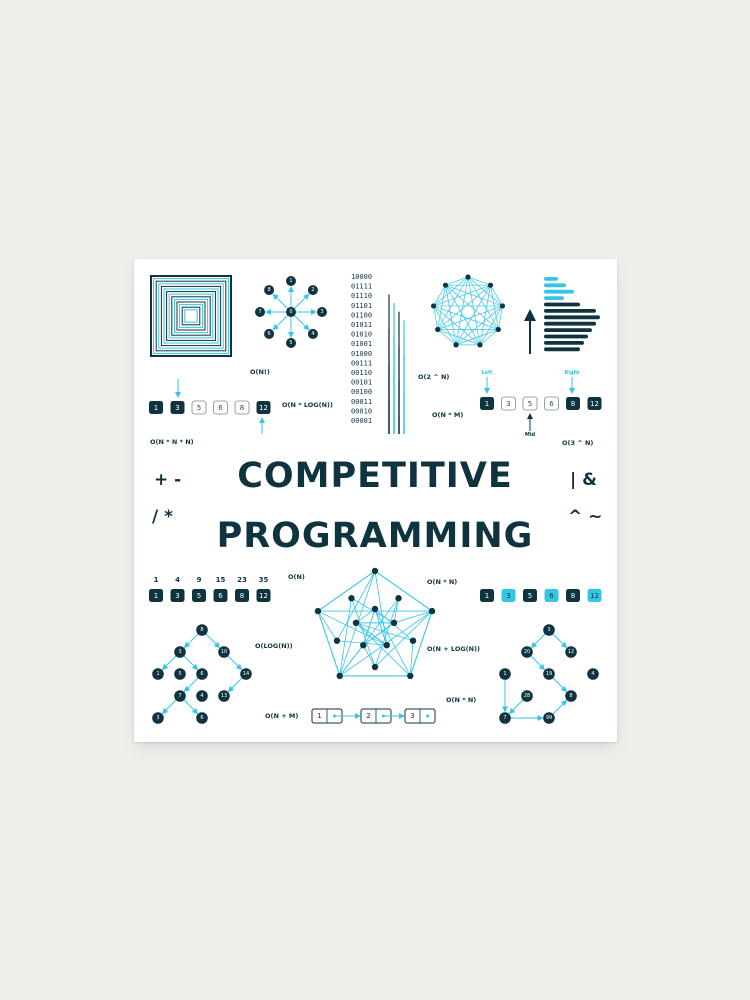 Image resolution: width=750 pixels, height=1000 pixels. Describe the element at coordinates (259, 312) in the screenshot. I see `graph-node-label: 7` at that location.